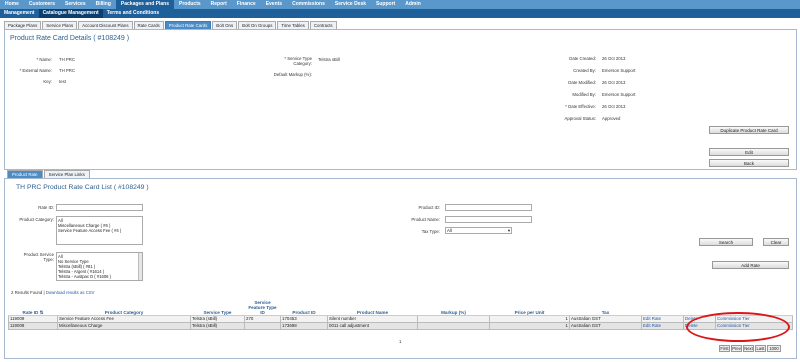 Image resolution: width=800 pixels, height=362 pixels. Describe the element at coordinates (750, 265) in the screenshot. I see `add-rate-button: Add Rate` at that location.